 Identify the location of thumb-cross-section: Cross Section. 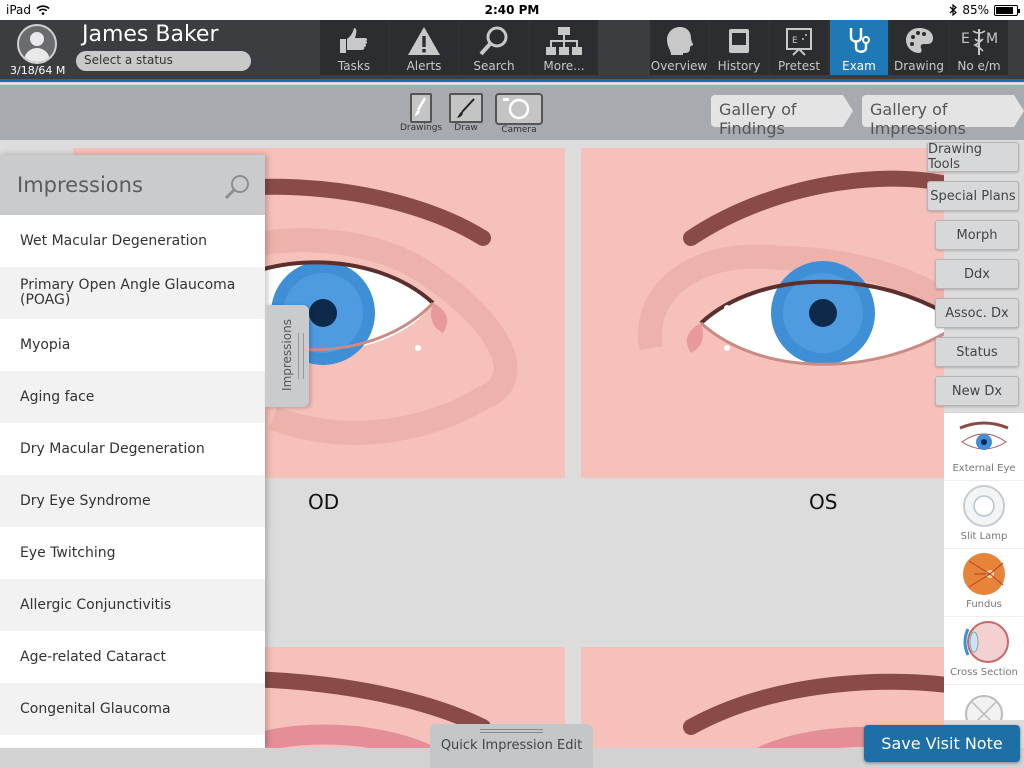
(984, 651).